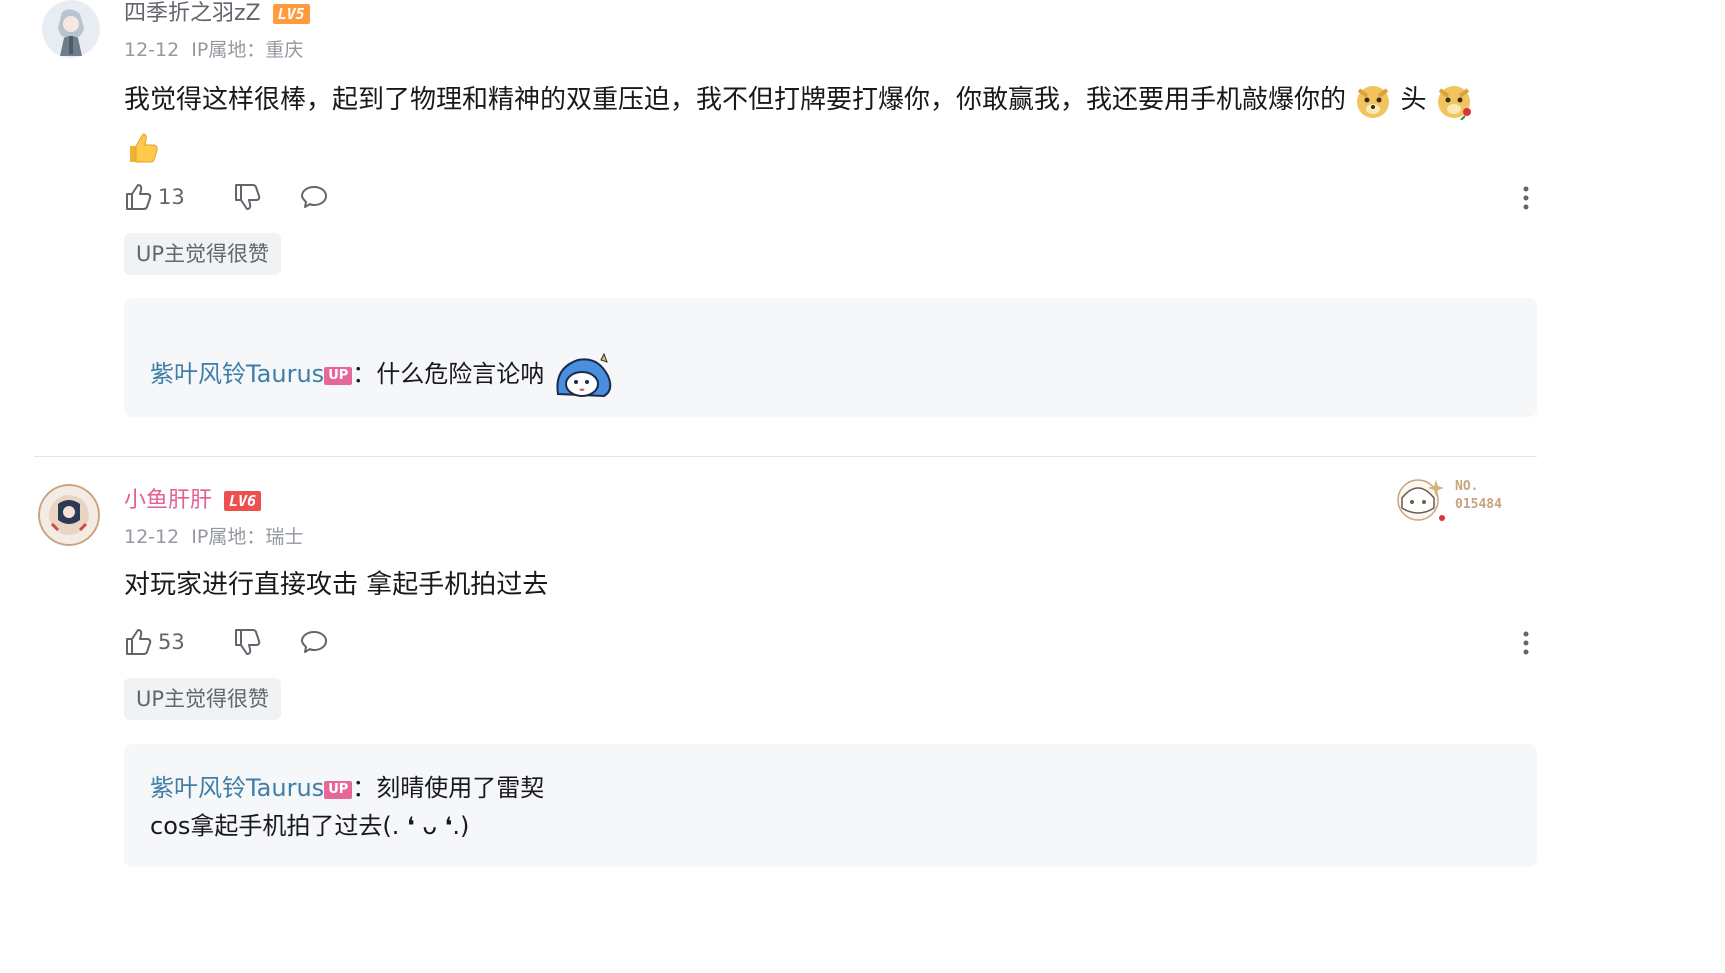  Describe the element at coordinates (1421, 500) in the screenshot. I see `character-medal-icon` at that location.